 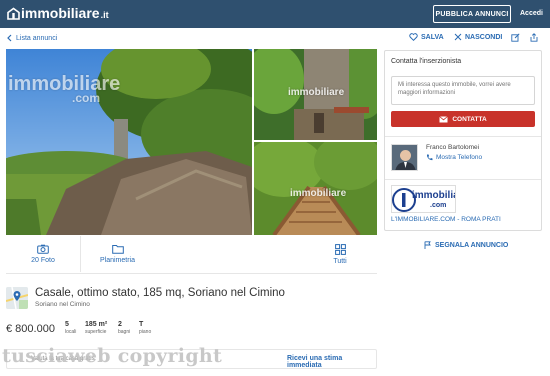 I want to click on agency-logo-text: immobiliare, so click(x=433, y=195).